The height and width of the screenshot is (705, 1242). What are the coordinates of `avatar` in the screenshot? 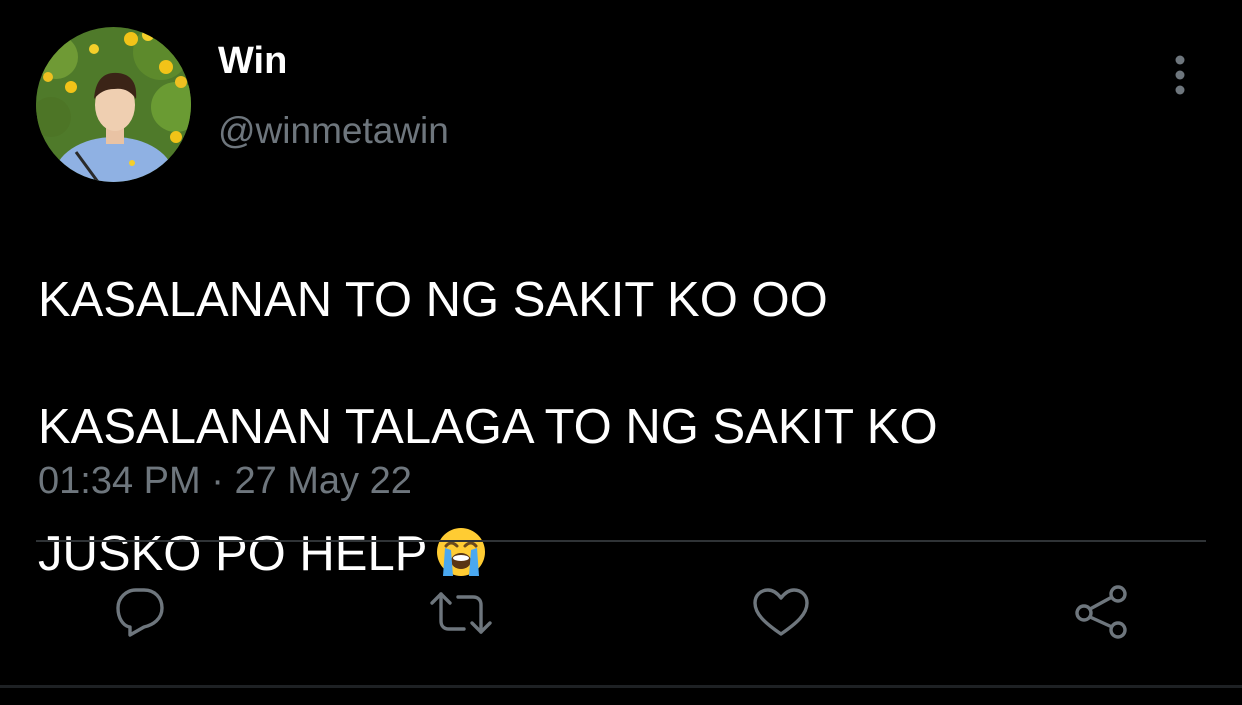 It's located at (113, 104).